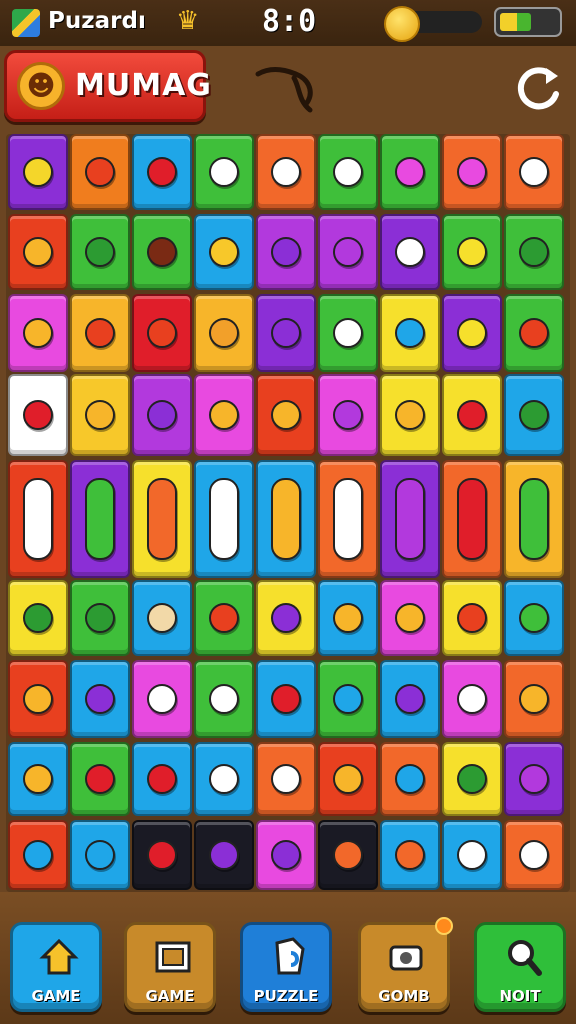 Image resolution: width=576 pixels, height=1024 pixels. I want to click on tile-r5-c7, so click(410, 519).